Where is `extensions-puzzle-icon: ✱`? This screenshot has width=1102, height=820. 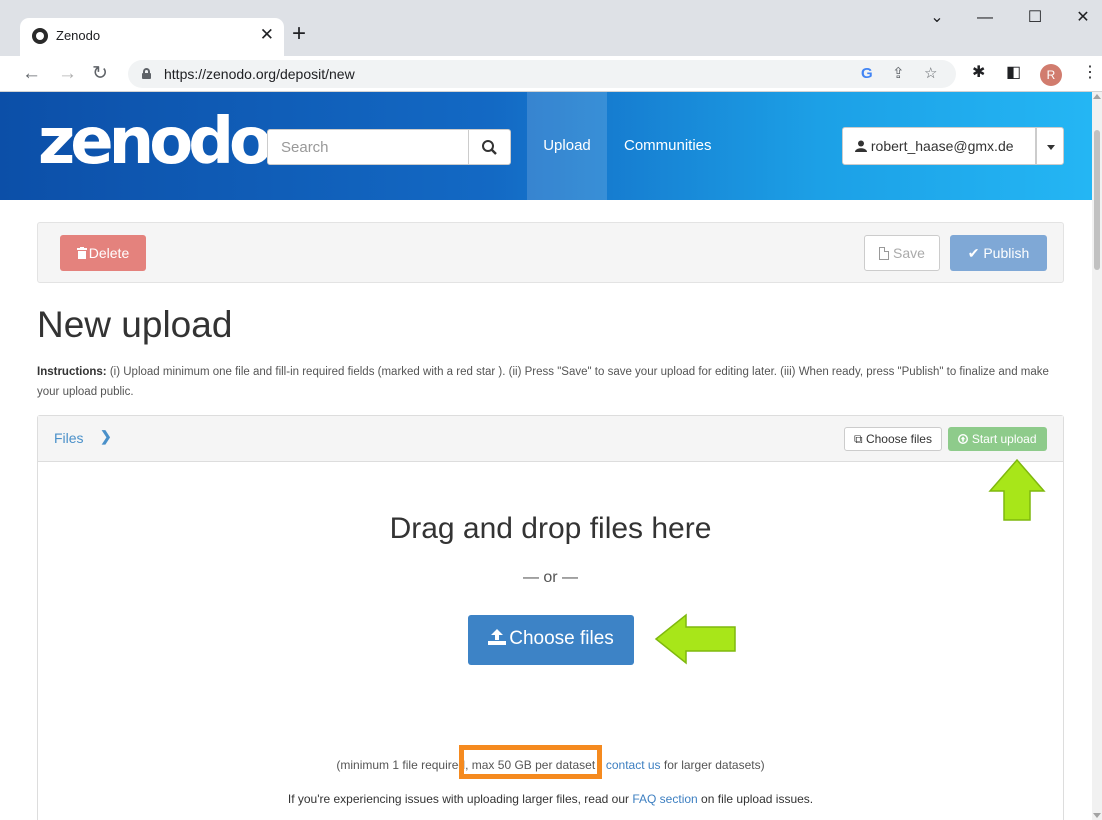 extensions-puzzle-icon: ✱ is located at coordinates (978, 73).